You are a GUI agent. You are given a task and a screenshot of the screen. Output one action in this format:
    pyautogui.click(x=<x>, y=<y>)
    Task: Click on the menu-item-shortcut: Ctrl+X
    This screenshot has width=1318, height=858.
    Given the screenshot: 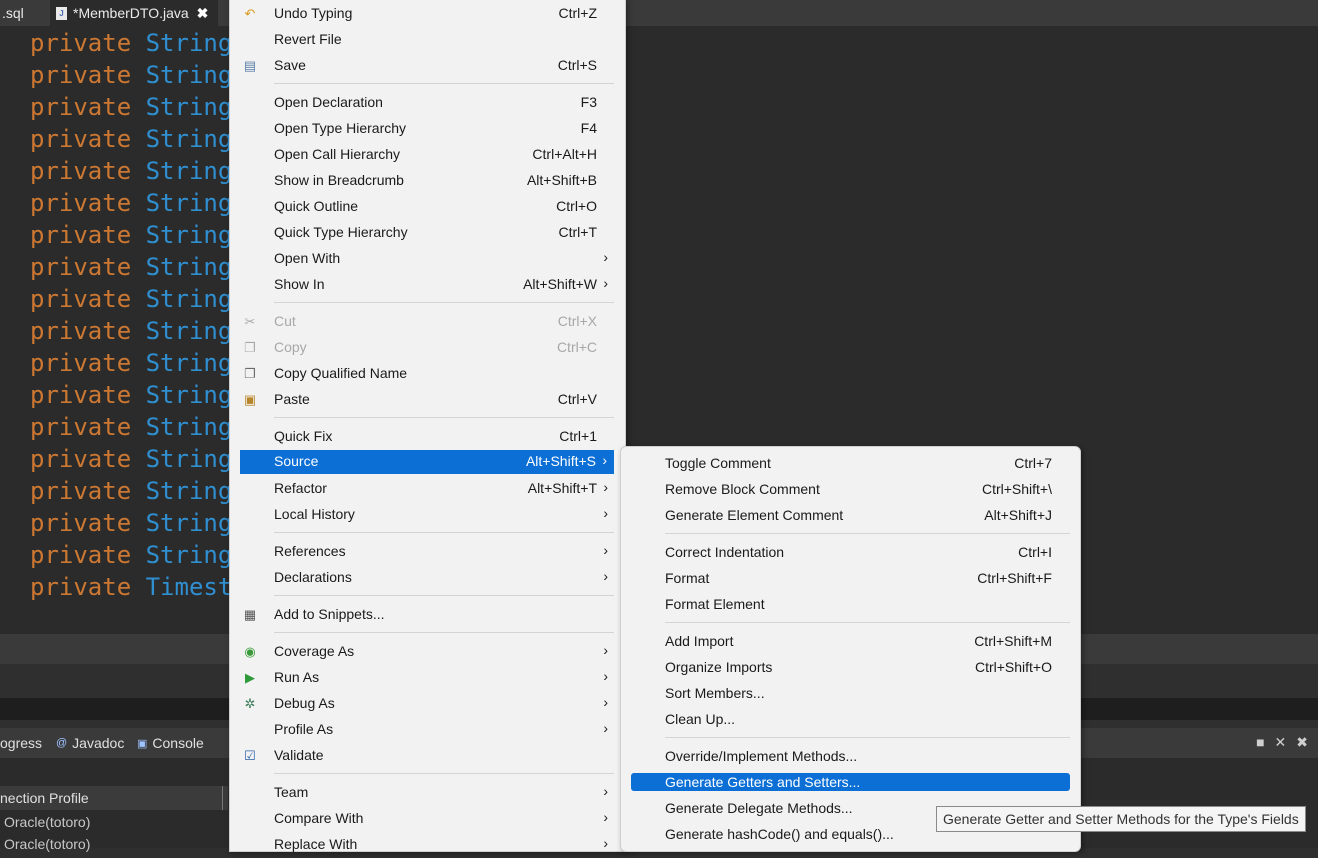 What is the action you would take?
    pyautogui.click(x=577, y=321)
    